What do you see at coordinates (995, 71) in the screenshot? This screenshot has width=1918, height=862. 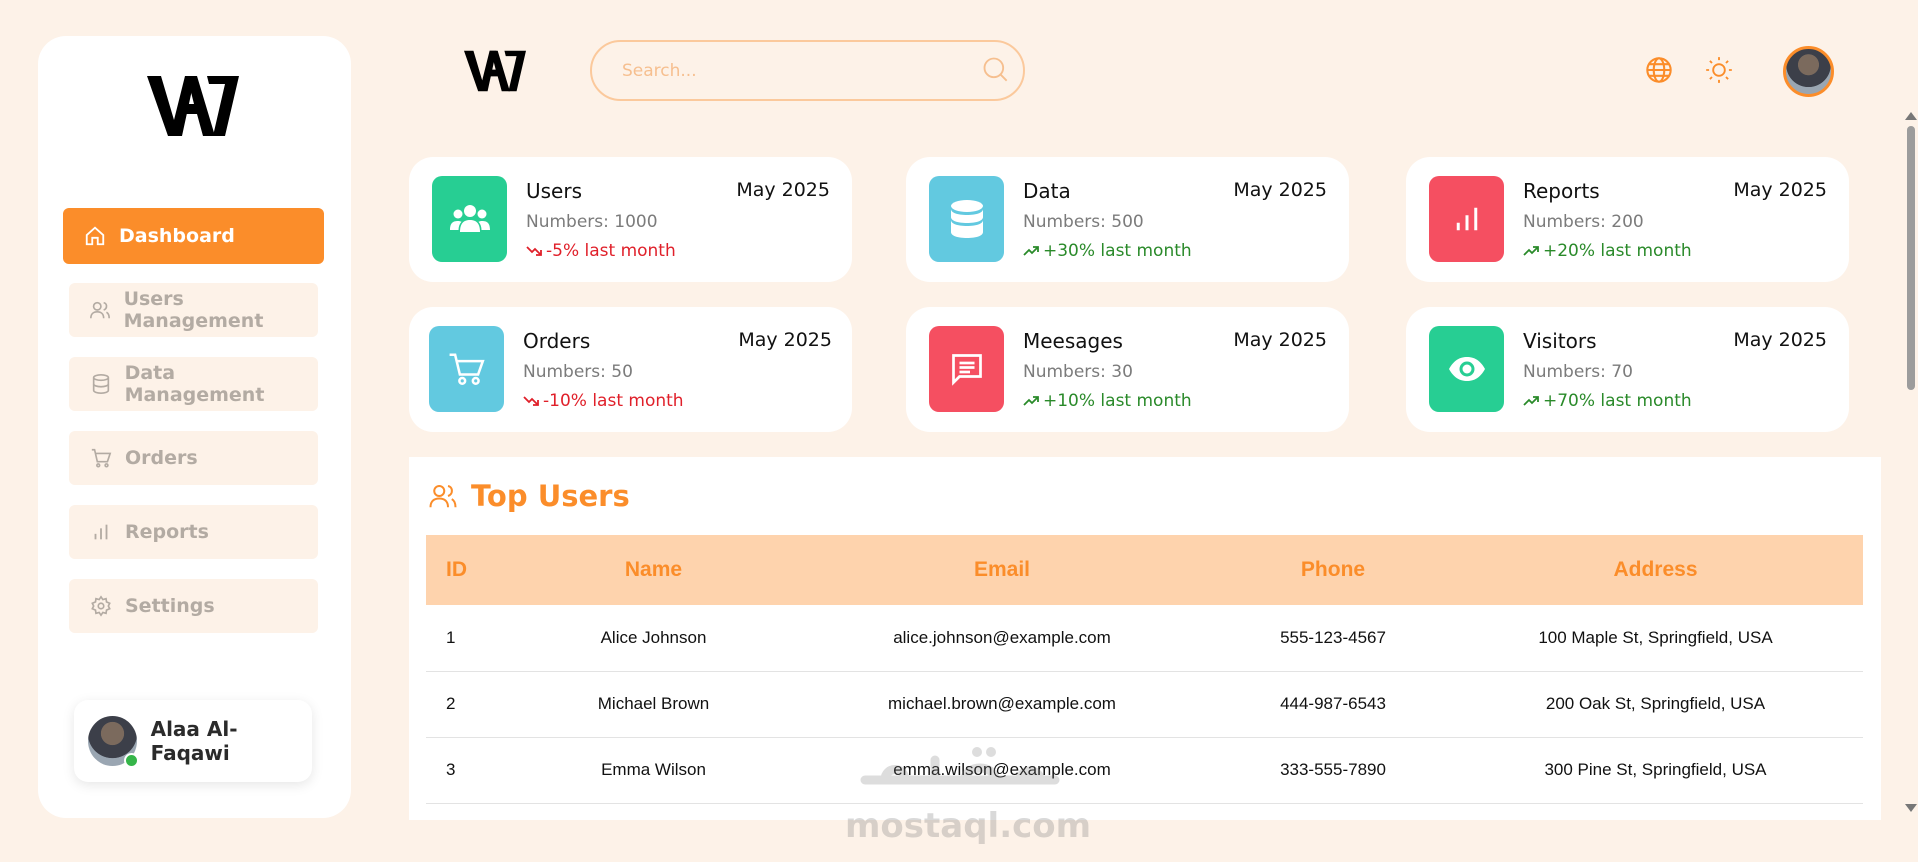 I see `search-icon` at bounding box center [995, 71].